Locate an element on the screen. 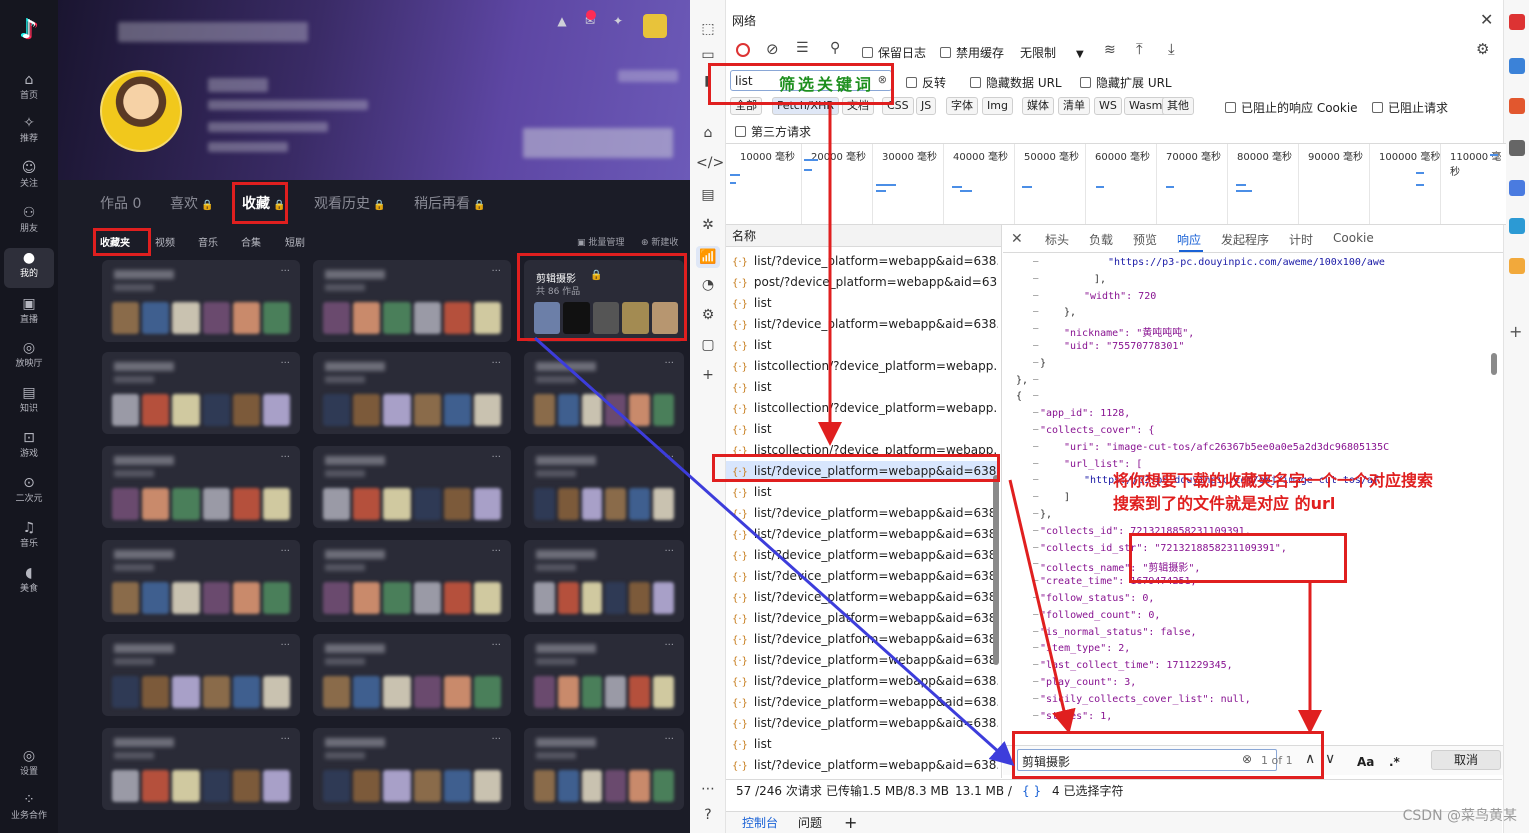  detail-tab: 响应 is located at coordinates (1189, 239).